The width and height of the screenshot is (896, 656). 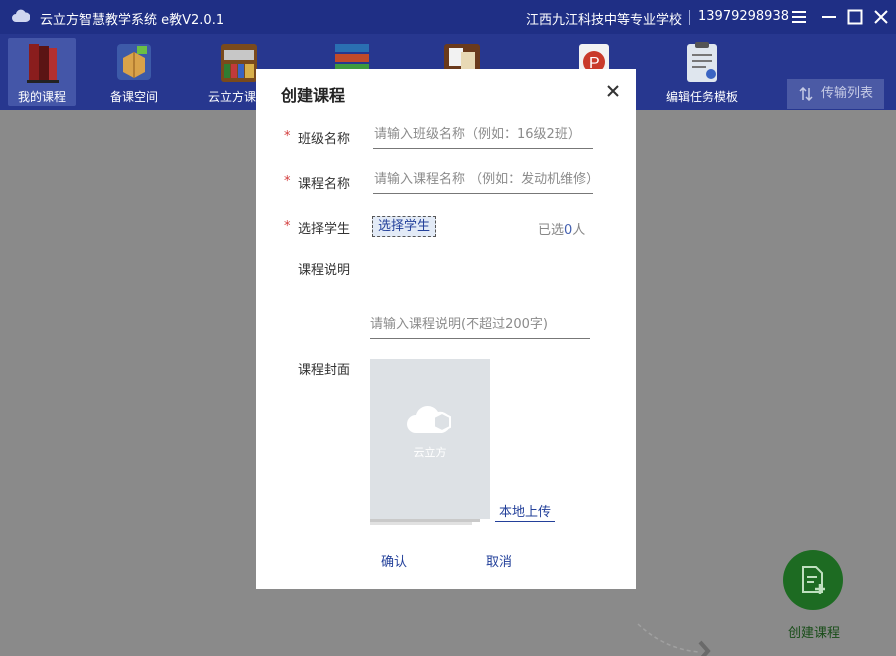 What do you see at coordinates (430, 452) in the screenshot?
I see `cover-watermark: 云立方` at bounding box center [430, 452].